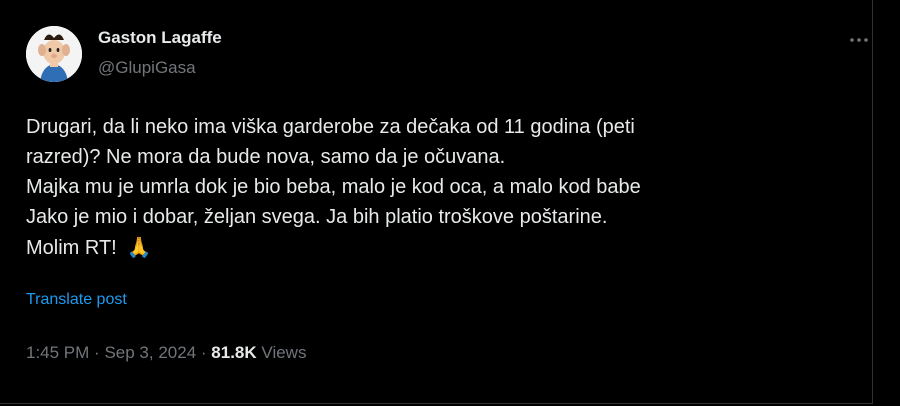 Image resolution: width=900 pixels, height=406 pixels. Describe the element at coordinates (436, 247) in the screenshot. I see `tweet-line-last: Molim RT! 🙏` at that location.